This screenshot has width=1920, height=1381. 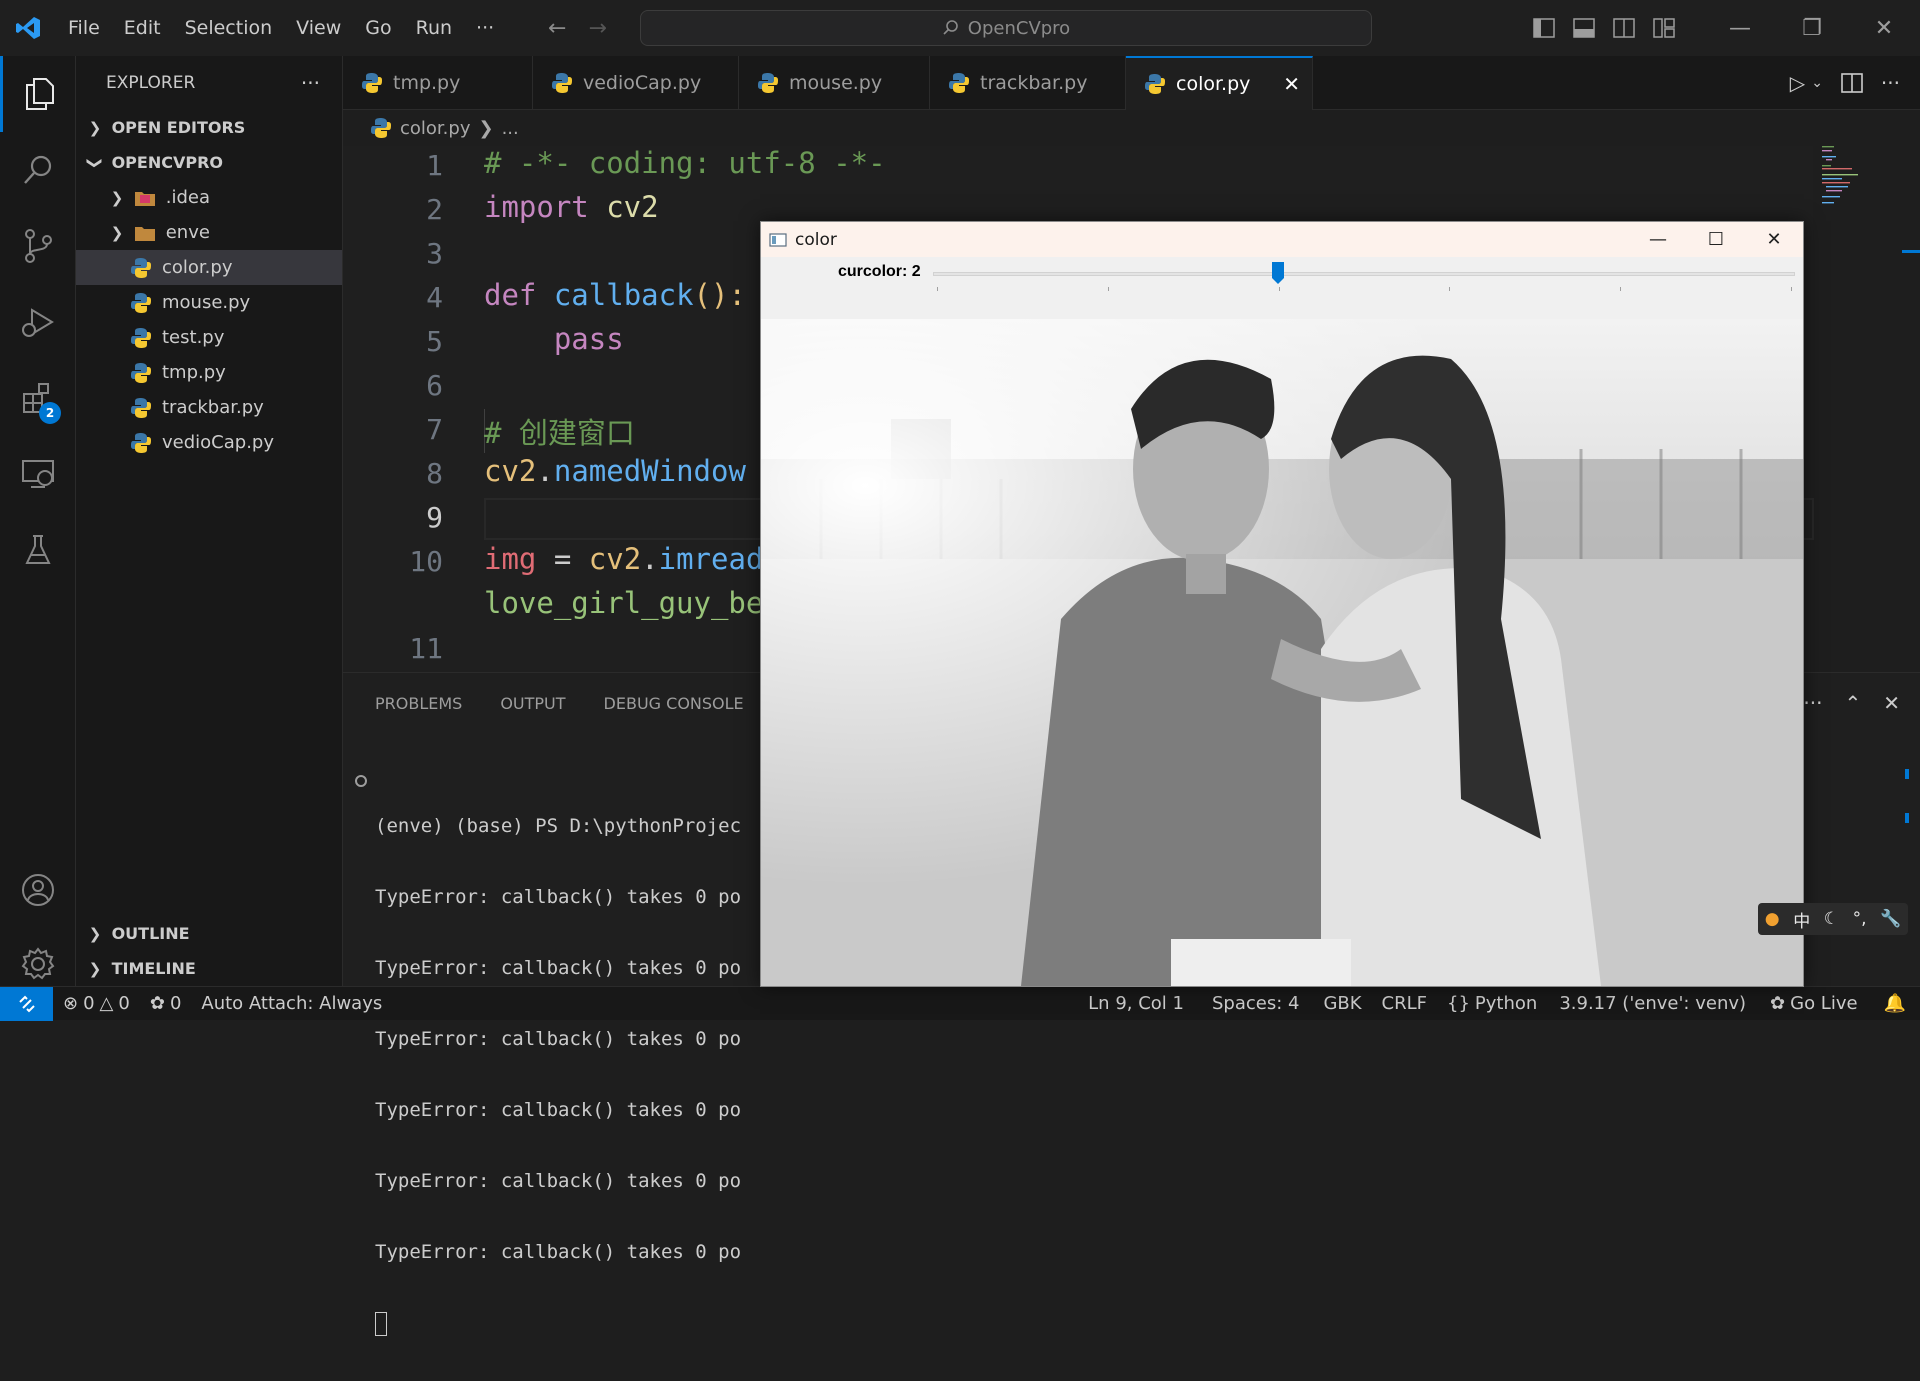 I want to click on tab-output: OUTPUT, so click(x=532, y=703).